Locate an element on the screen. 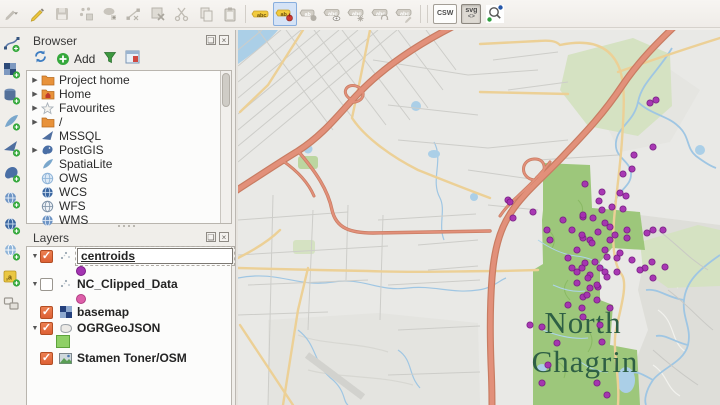 This screenshot has height=405, width=720. svg-text: ab is located at coordinates (308, 15).